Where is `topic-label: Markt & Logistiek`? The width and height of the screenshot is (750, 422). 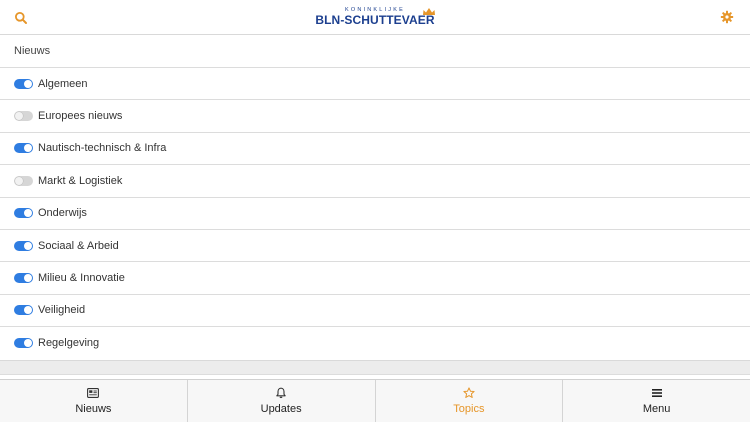 topic-label: Markt & Logistiek is located at coordinates (80, 180).